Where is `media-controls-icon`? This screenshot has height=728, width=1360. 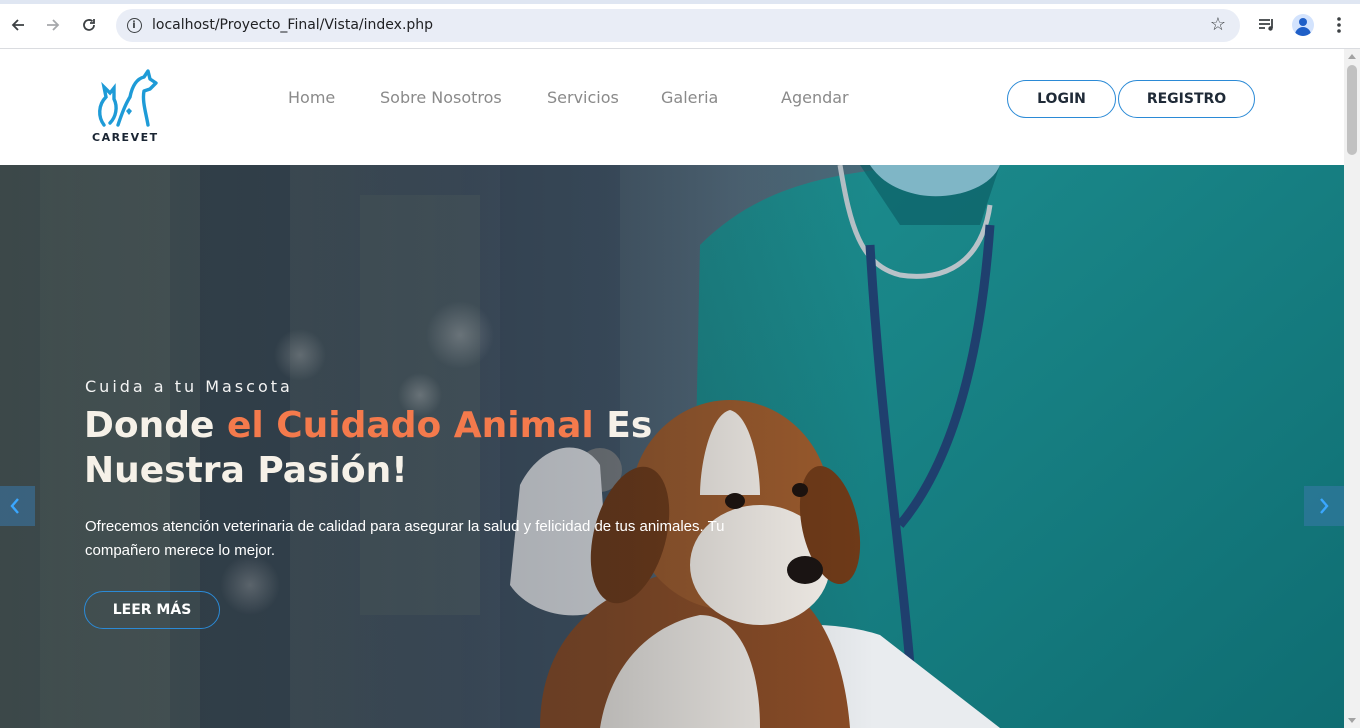 media-controls-icon is located at coordinates (1267, 25).